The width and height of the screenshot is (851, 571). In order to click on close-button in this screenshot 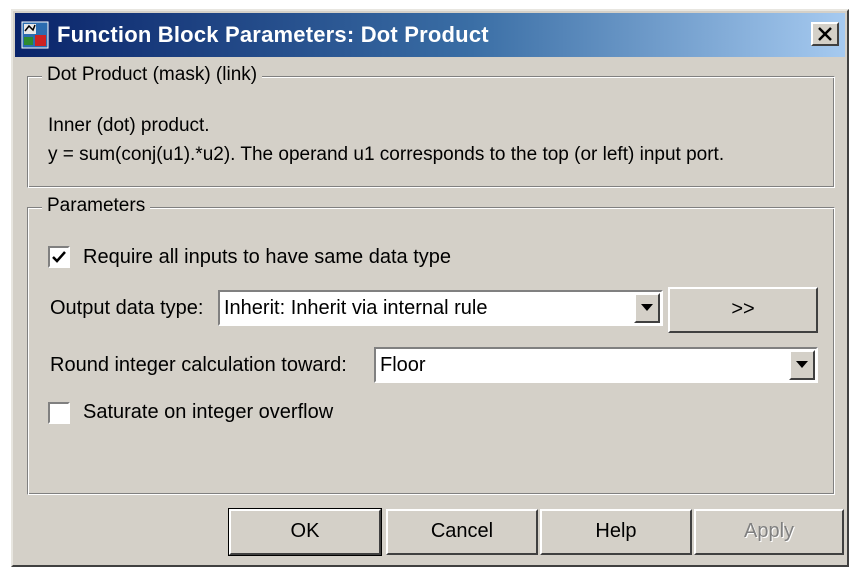, I will do `click(825, 34)`.